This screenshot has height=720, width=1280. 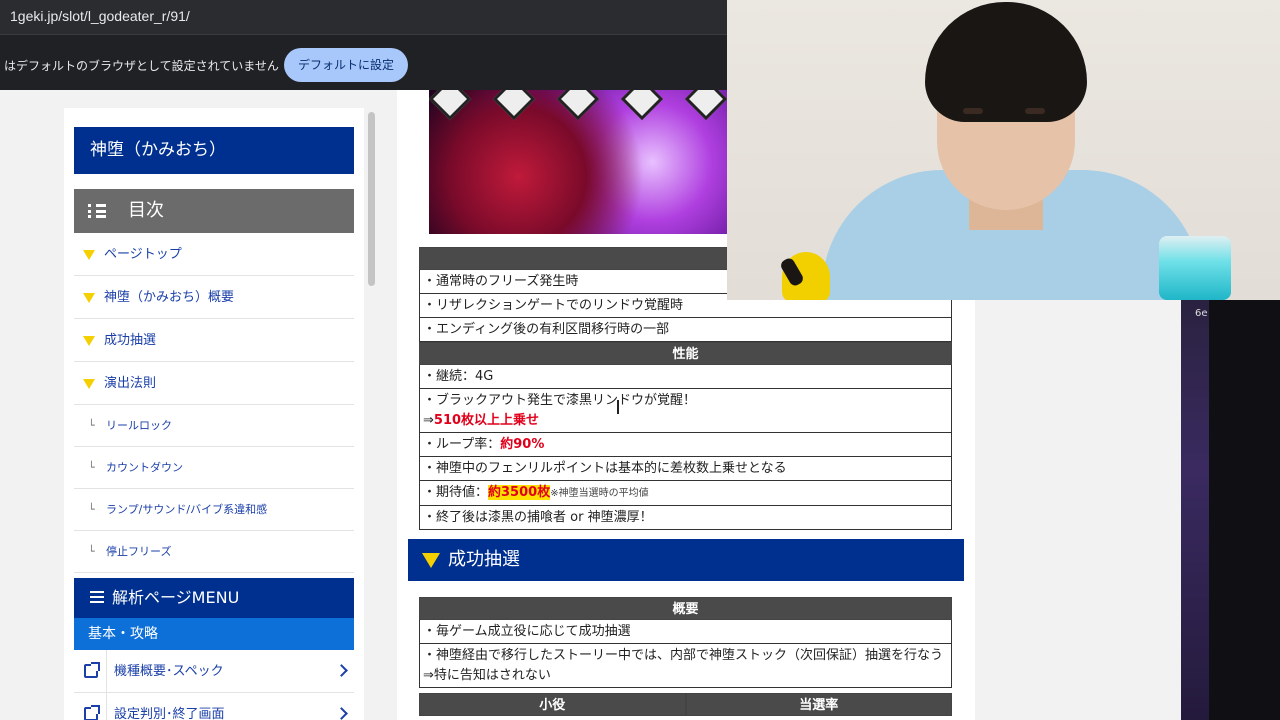 I want to click on performance-header: 性能, so click(x=685, y=353).